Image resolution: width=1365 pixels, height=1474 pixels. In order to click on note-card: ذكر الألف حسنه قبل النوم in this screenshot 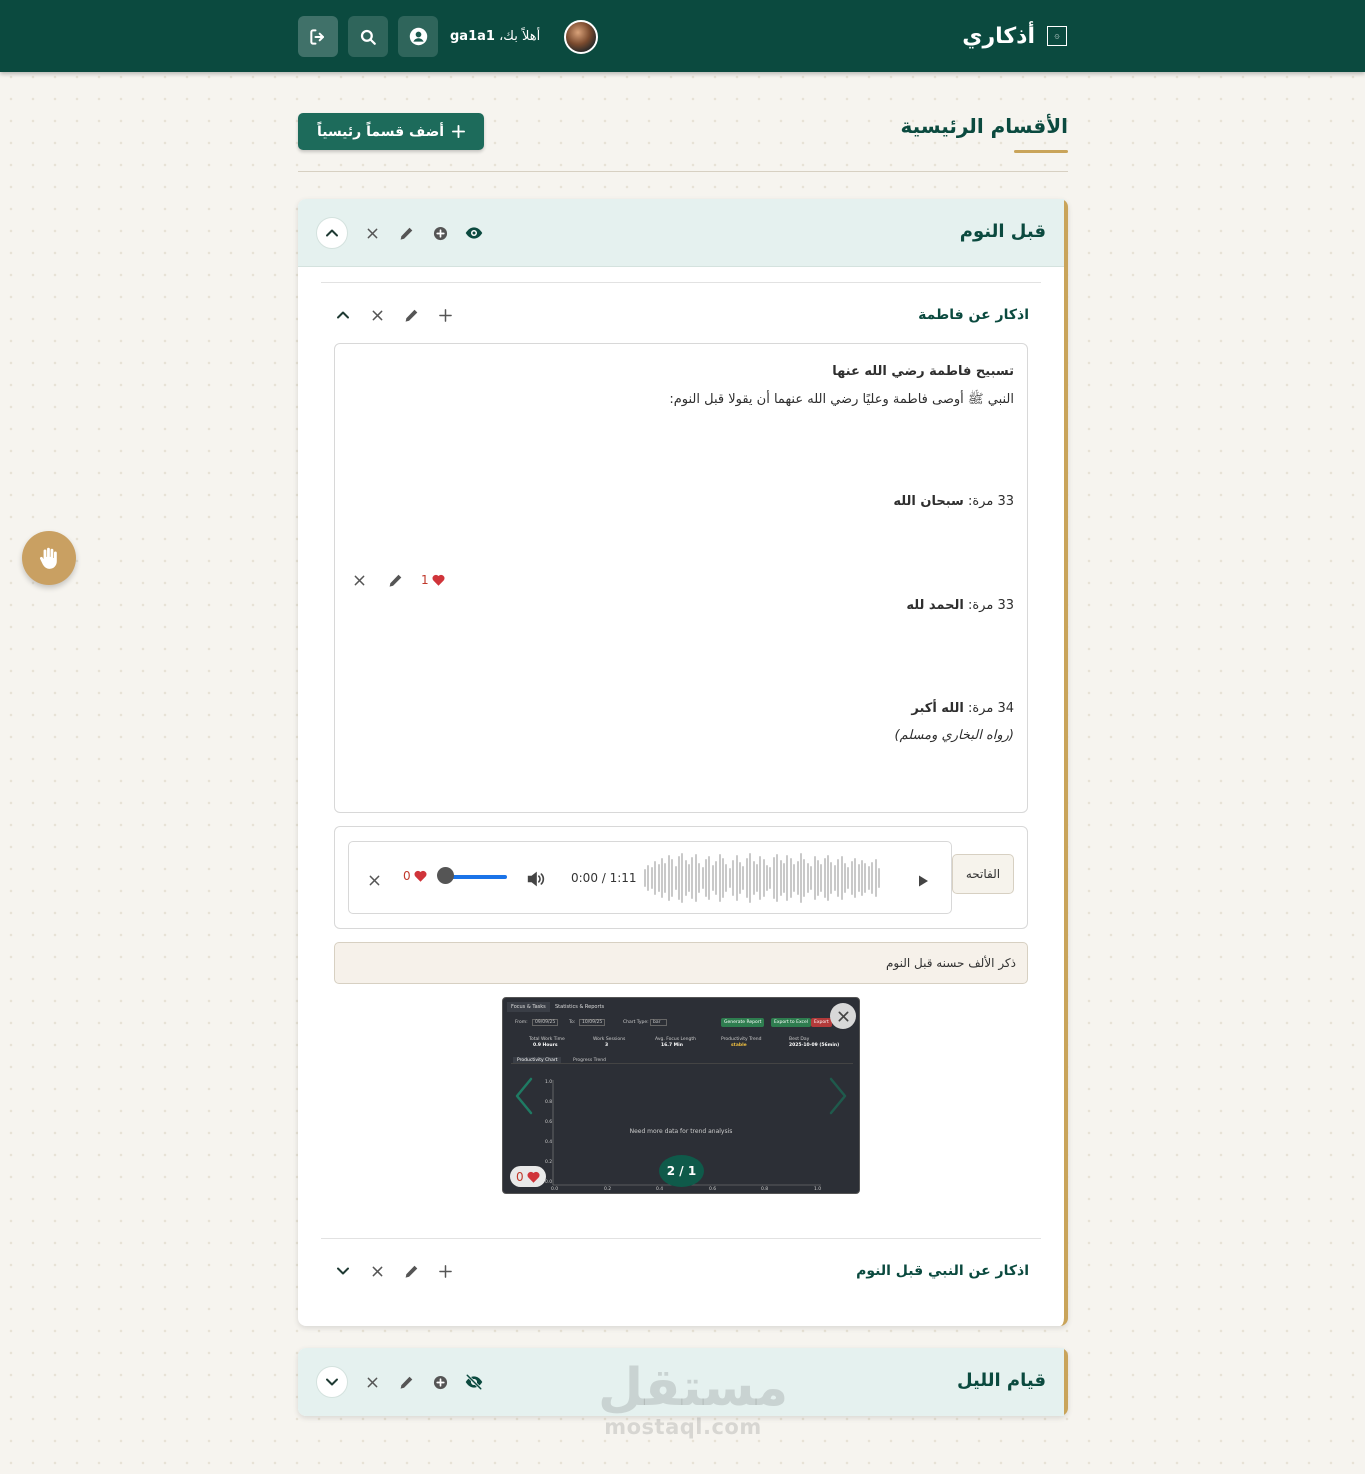, I will do `click(681, 963)`.